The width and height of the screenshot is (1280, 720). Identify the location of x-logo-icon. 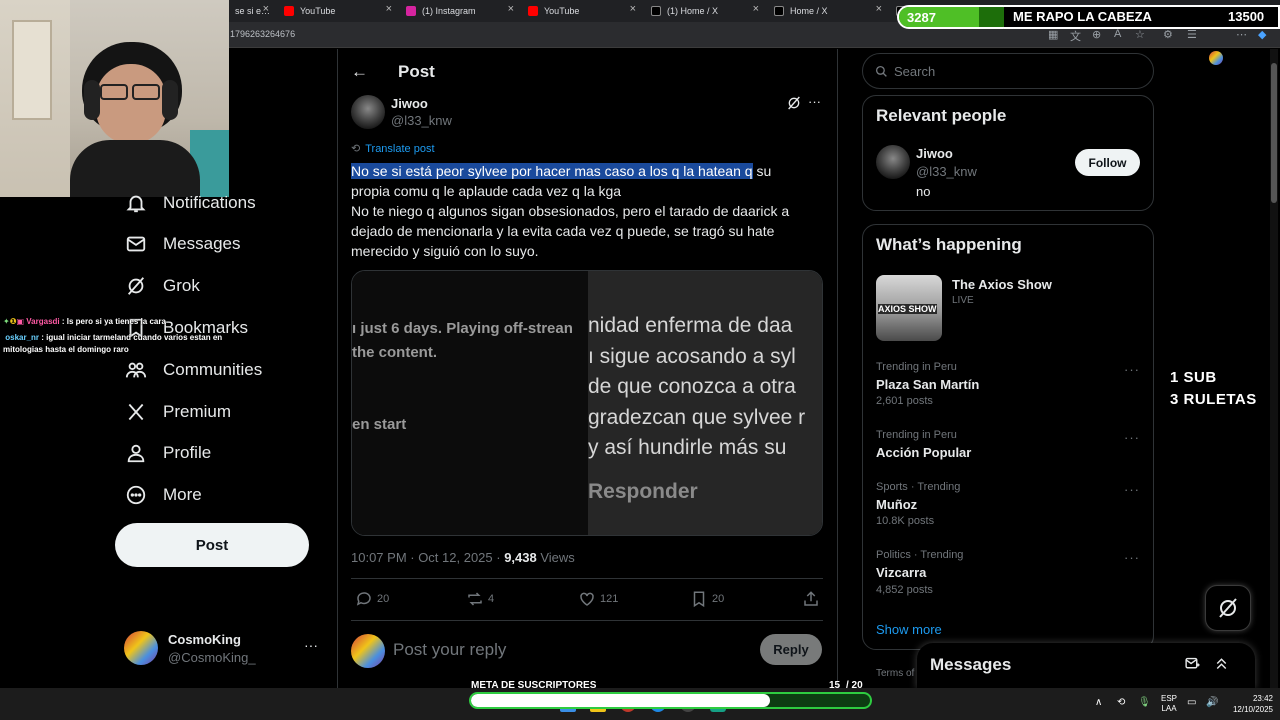
(779, 11).